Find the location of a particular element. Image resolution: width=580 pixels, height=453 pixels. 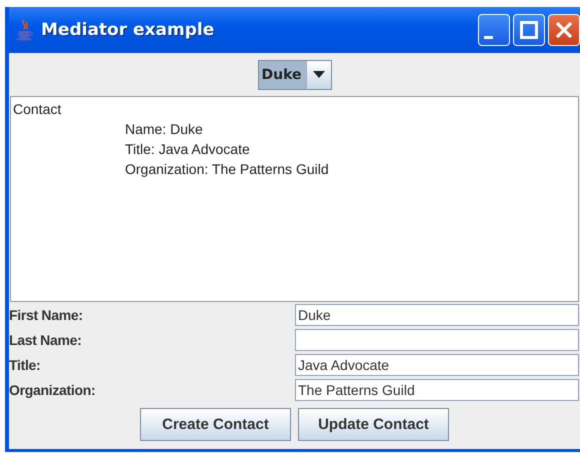

input-field is located at coordinates (437, 340).